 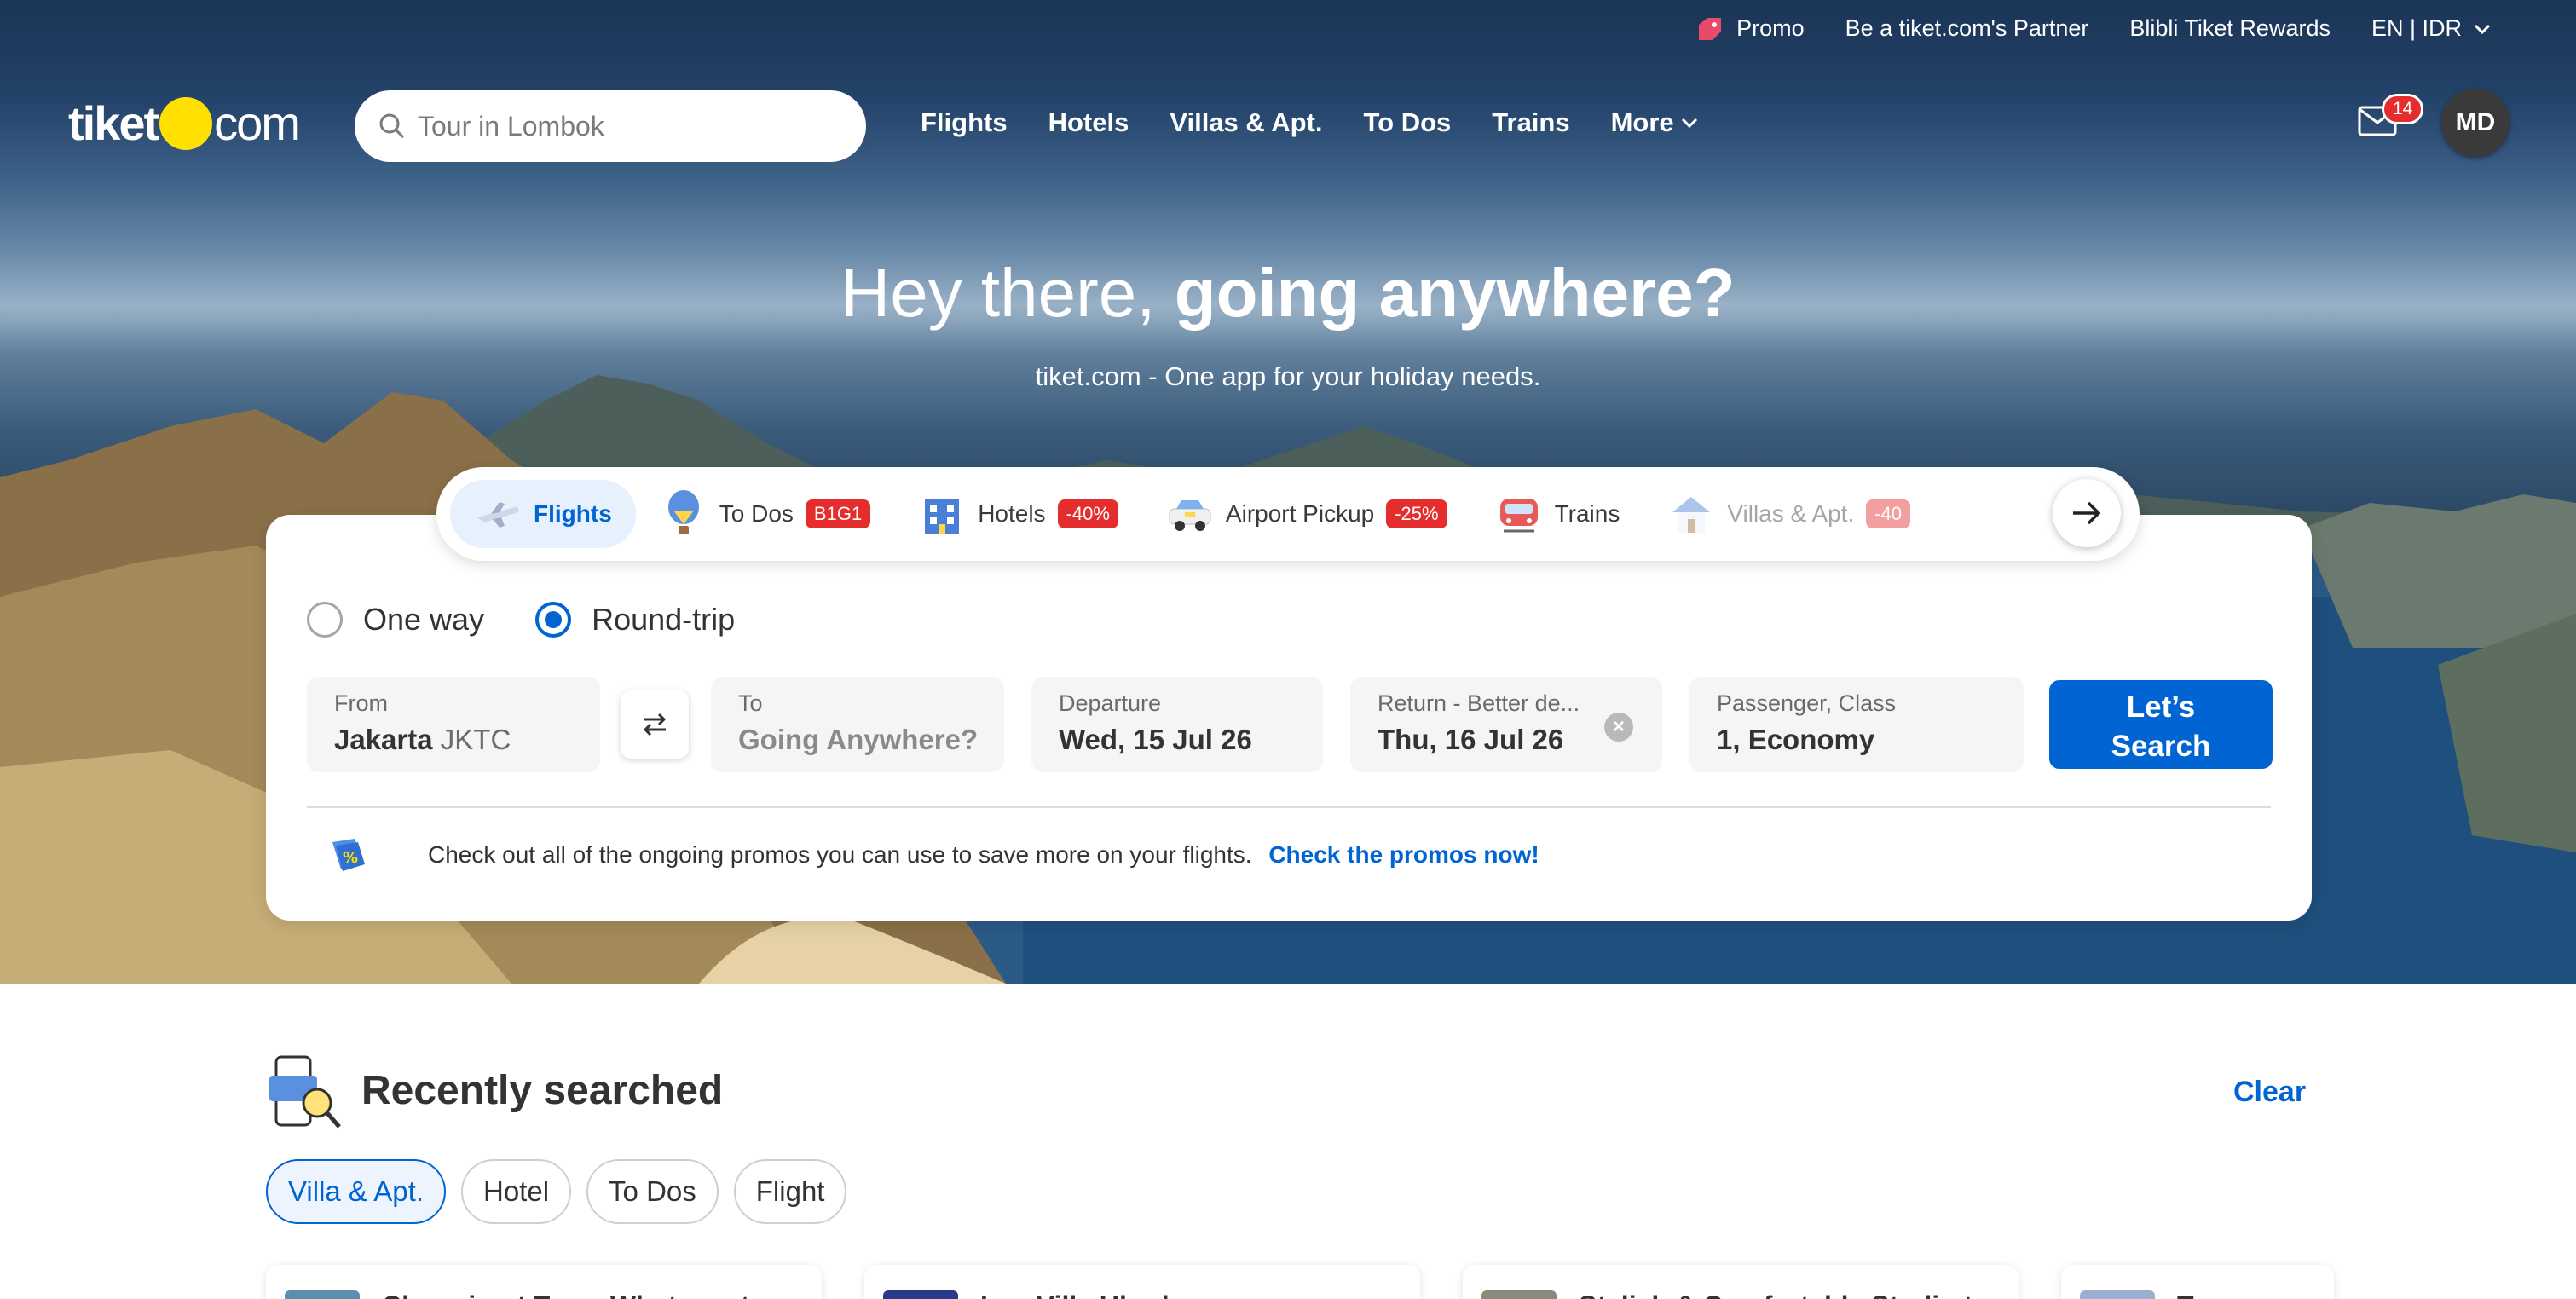 I want to click on from-city: Jakarta, so click(x=383, y=739).